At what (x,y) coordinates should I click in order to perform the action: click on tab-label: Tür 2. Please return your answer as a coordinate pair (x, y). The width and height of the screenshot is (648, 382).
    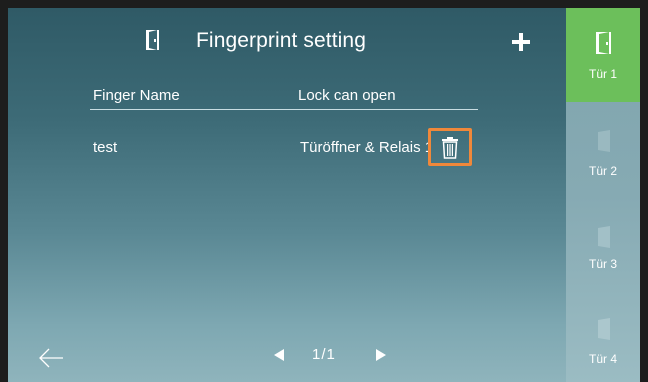
    Looking at the image, I should click on (602, 171).